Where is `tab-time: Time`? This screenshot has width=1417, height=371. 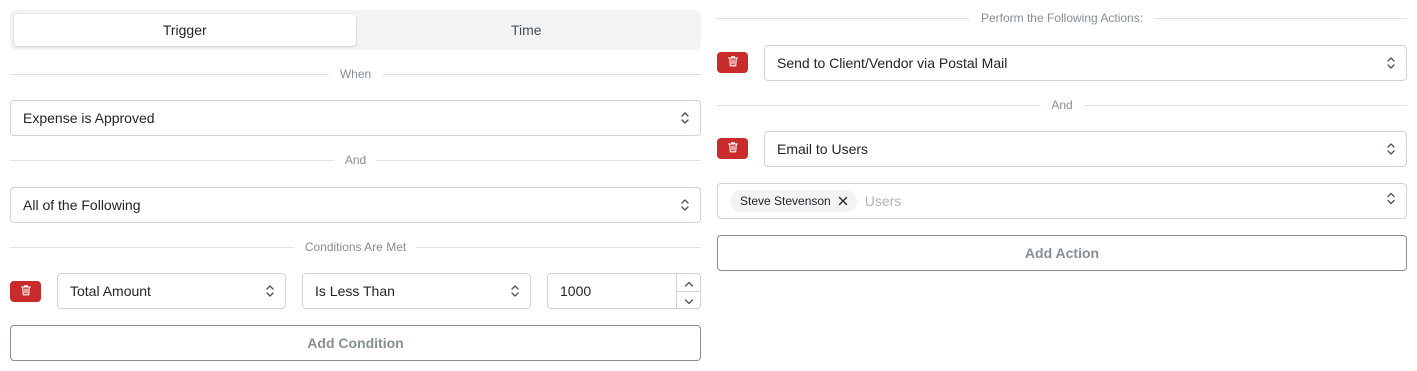 tab-time: Time is located at coordinates (527, 30).